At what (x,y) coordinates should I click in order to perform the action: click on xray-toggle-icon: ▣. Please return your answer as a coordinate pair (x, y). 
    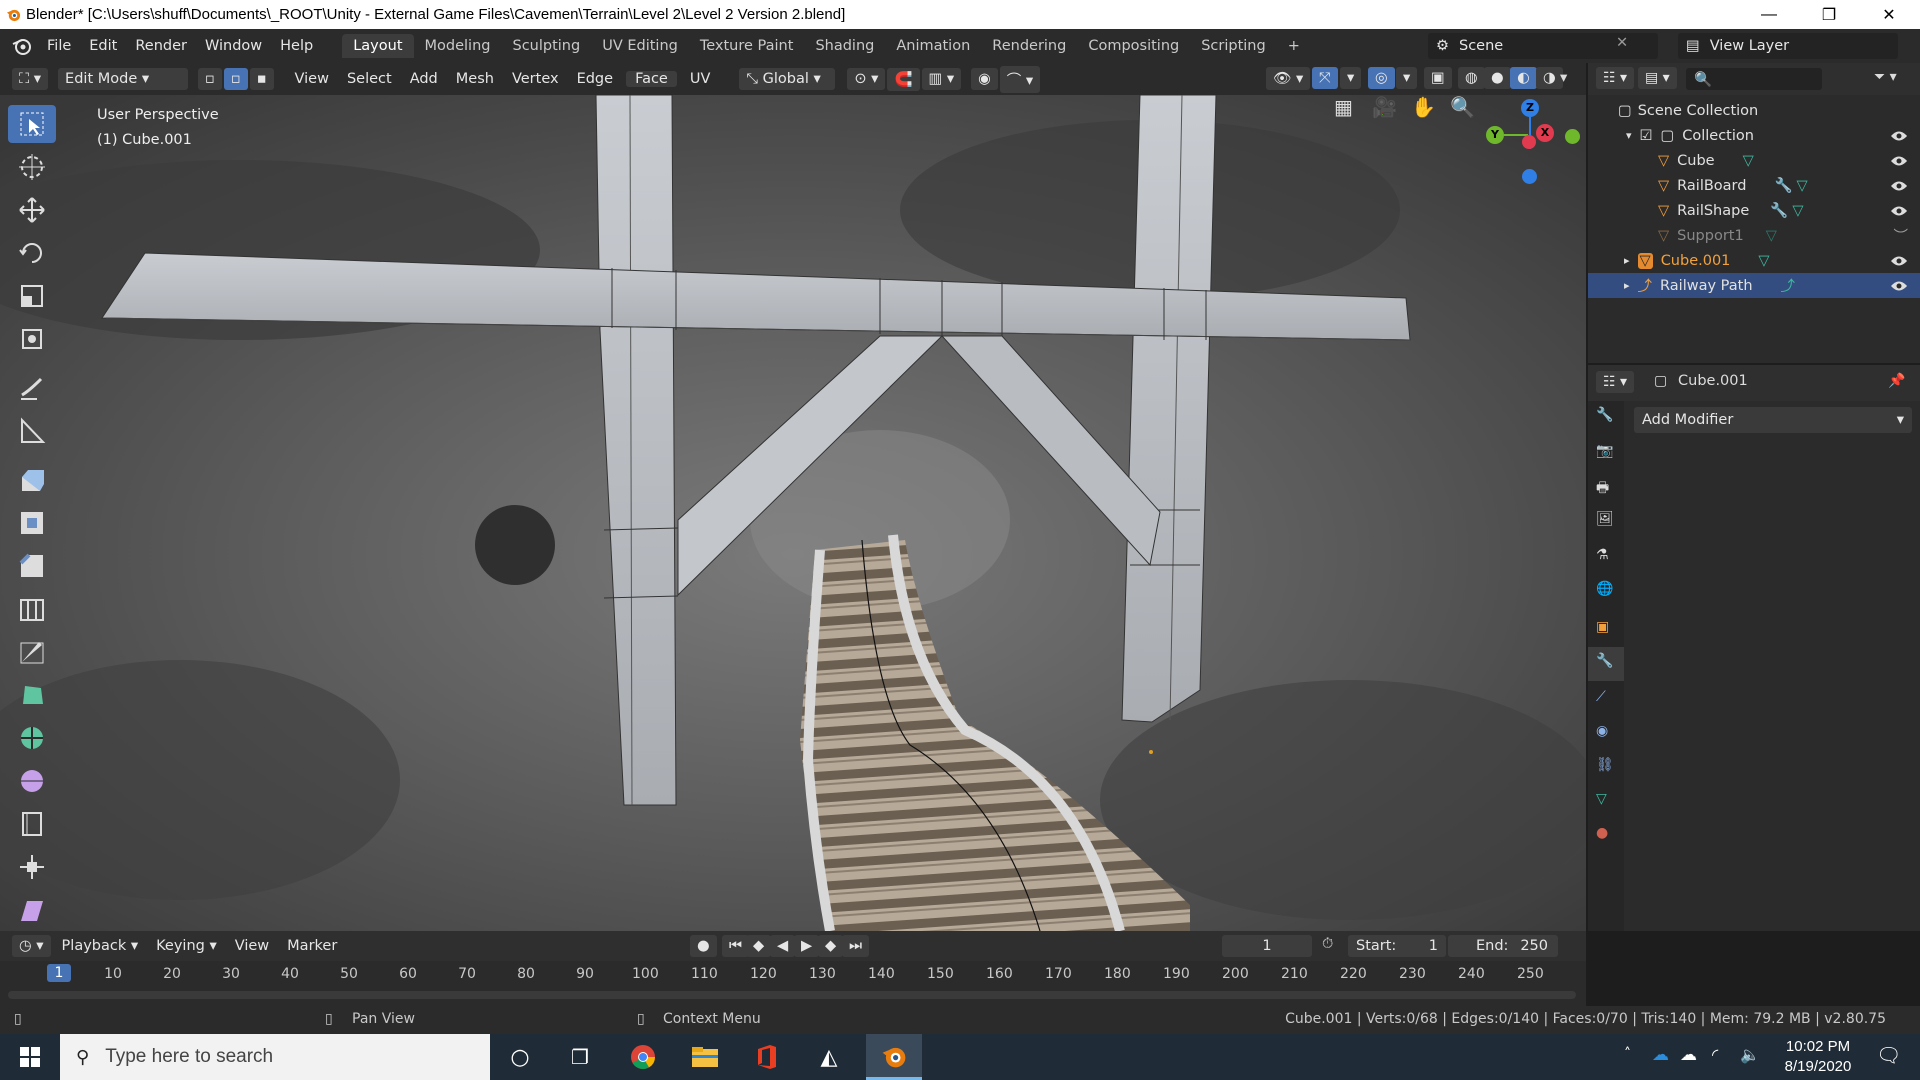
    Looking at the image, I should click on (1438, 78).